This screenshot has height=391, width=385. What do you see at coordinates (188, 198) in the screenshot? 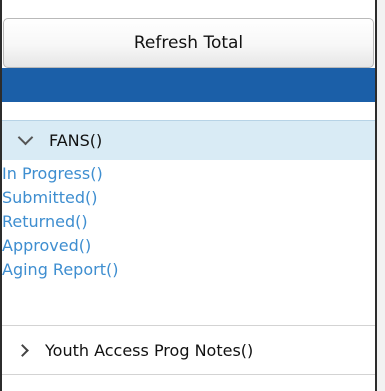
I see `link-submitted: Submitted()` at bounding box center [188, 198].